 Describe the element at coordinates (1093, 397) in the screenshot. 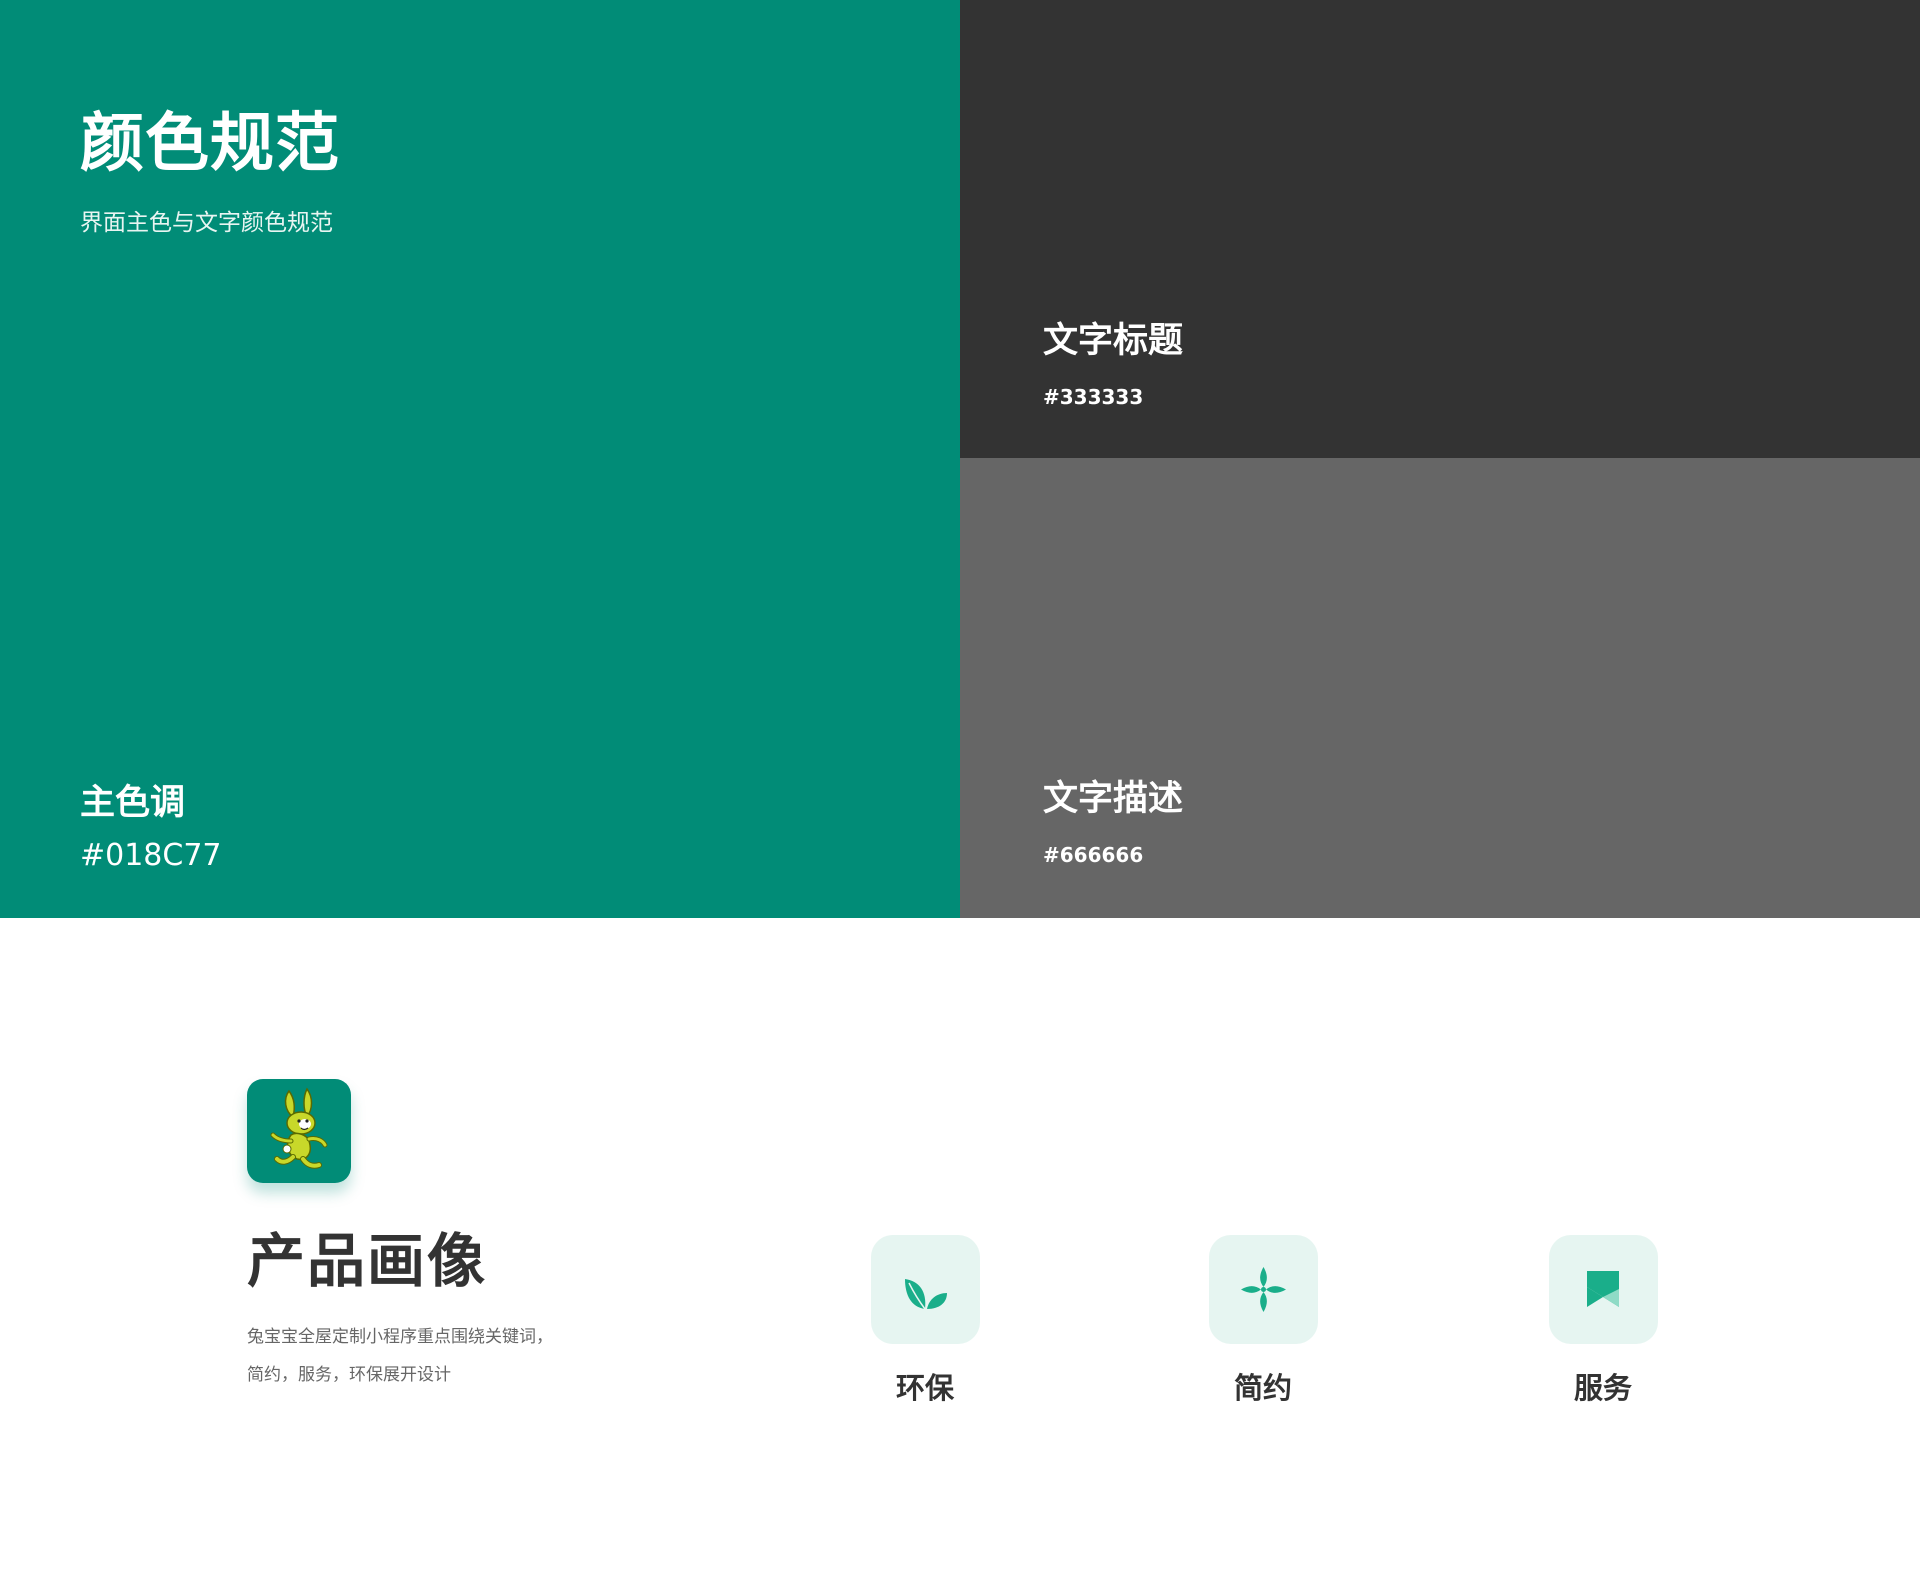

I see `heading-text-color-hex: #333333` at that location.